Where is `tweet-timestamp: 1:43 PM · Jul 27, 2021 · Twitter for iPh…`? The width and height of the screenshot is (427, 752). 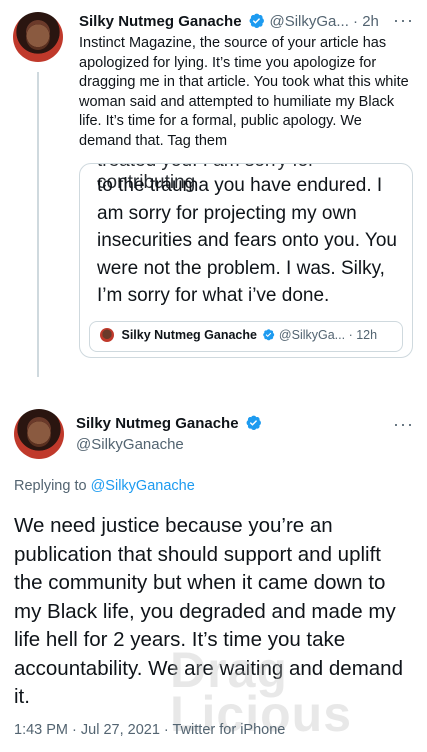
tweet-timestamp: 1:43 PM · Jul 27, 2021 · Twitter for iPh… is located at coordinates (149, 730).